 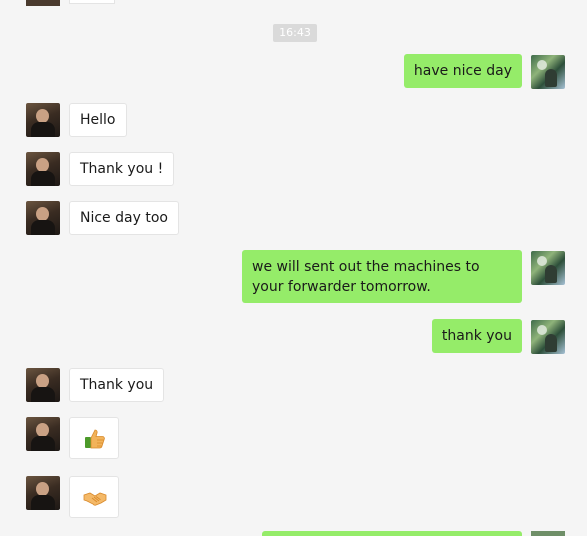 I want to click on incoming-message-bubble: Thank you !, so click(x=122, y=169).